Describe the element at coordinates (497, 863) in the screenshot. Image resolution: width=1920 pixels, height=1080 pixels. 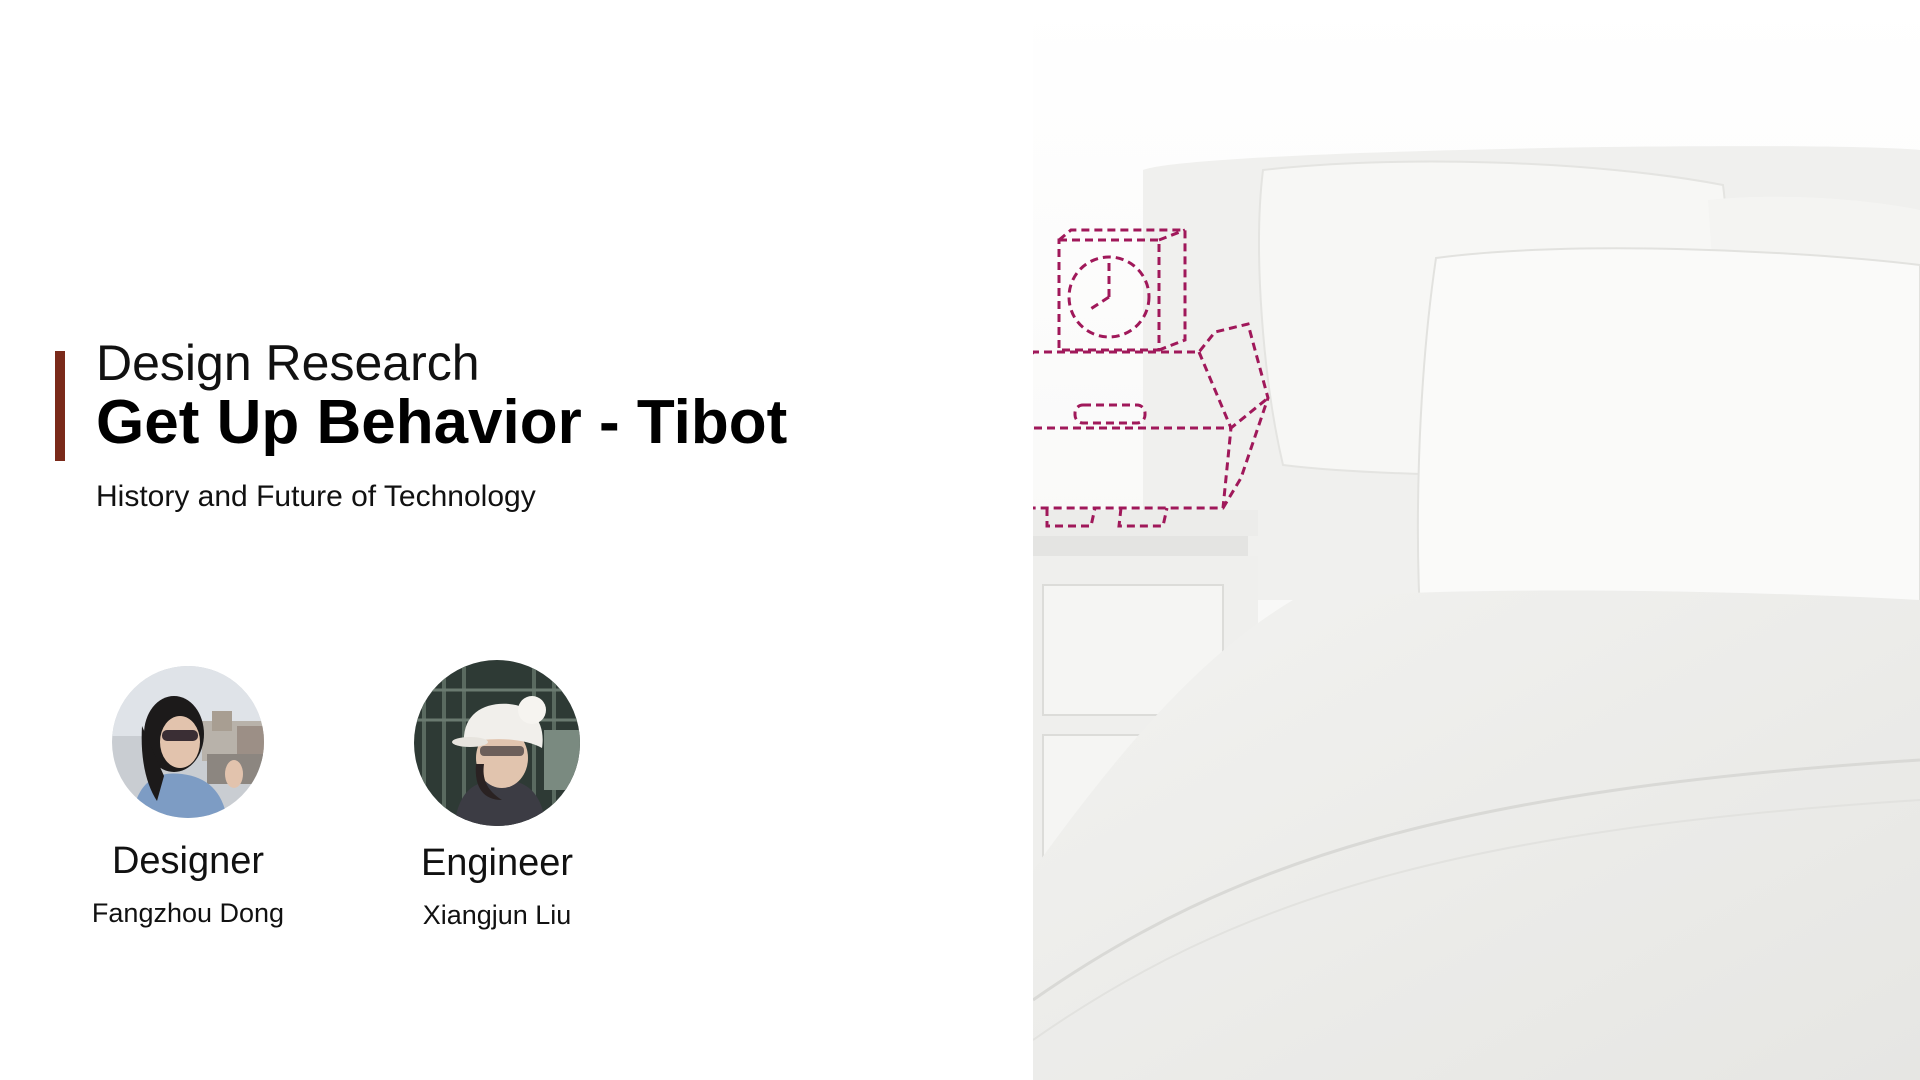
I see `engineer-role: Engineer` at that location.